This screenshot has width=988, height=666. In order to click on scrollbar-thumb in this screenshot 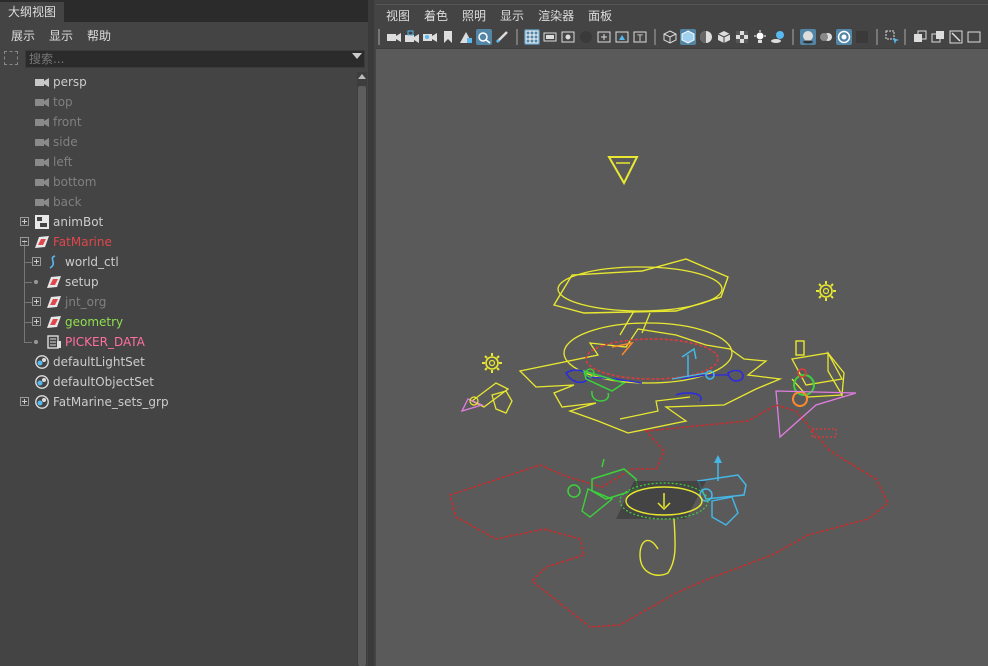, I will do `click(362, 376)`.